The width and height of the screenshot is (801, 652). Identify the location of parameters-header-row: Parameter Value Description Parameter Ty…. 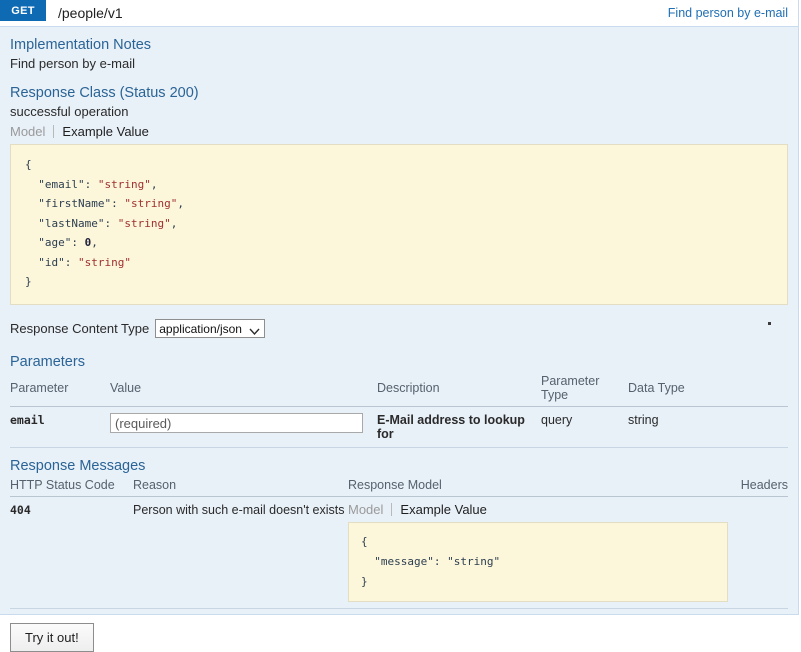
(399, 390).